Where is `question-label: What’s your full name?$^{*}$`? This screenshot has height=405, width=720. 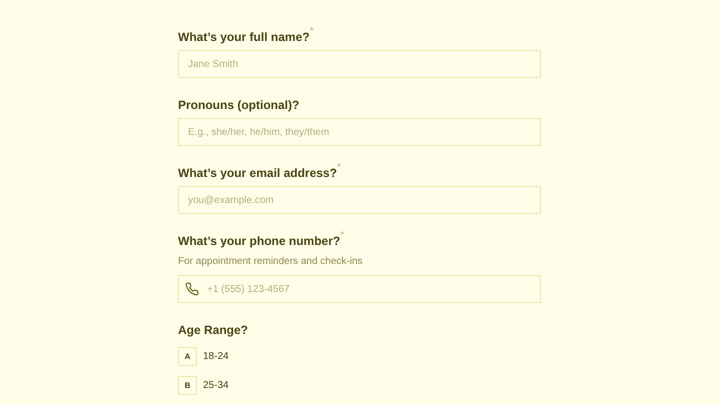
question-label: What’s your full name?$^{*}$ is located at coordinates (246, 37).